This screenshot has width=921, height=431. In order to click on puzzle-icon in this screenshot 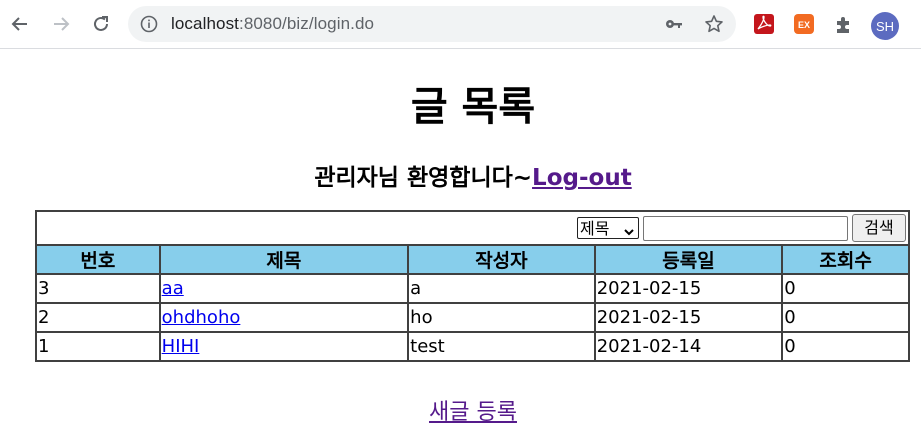, I will do `click(844, 24)`.